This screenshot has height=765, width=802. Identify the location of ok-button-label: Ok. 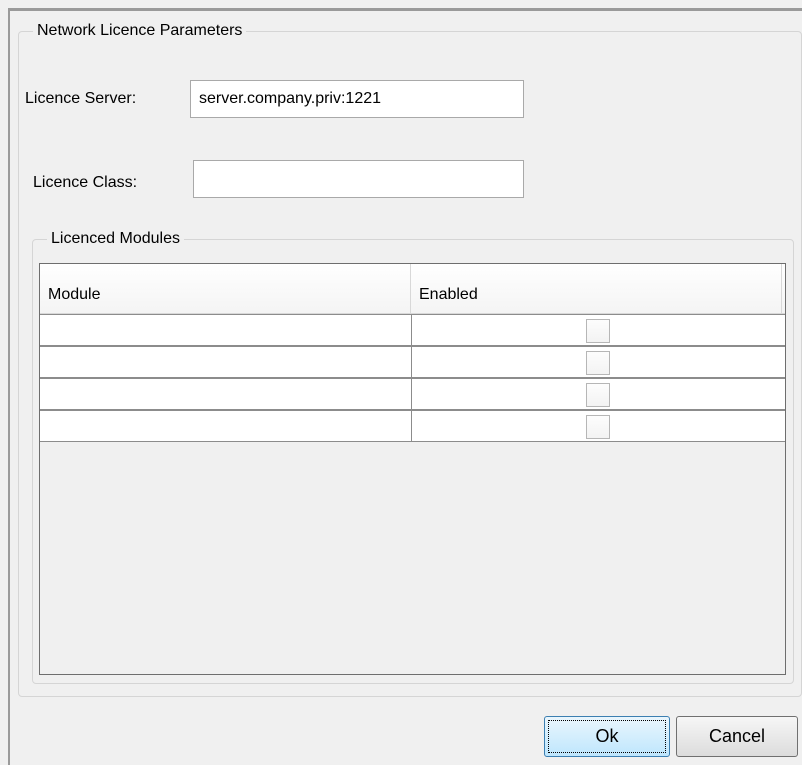
(607, 736).